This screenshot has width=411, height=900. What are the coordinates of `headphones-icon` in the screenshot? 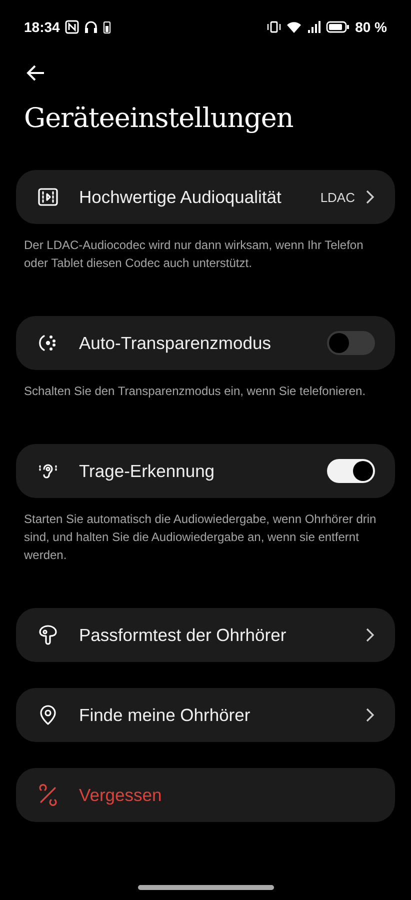 It's located at (91, 27).